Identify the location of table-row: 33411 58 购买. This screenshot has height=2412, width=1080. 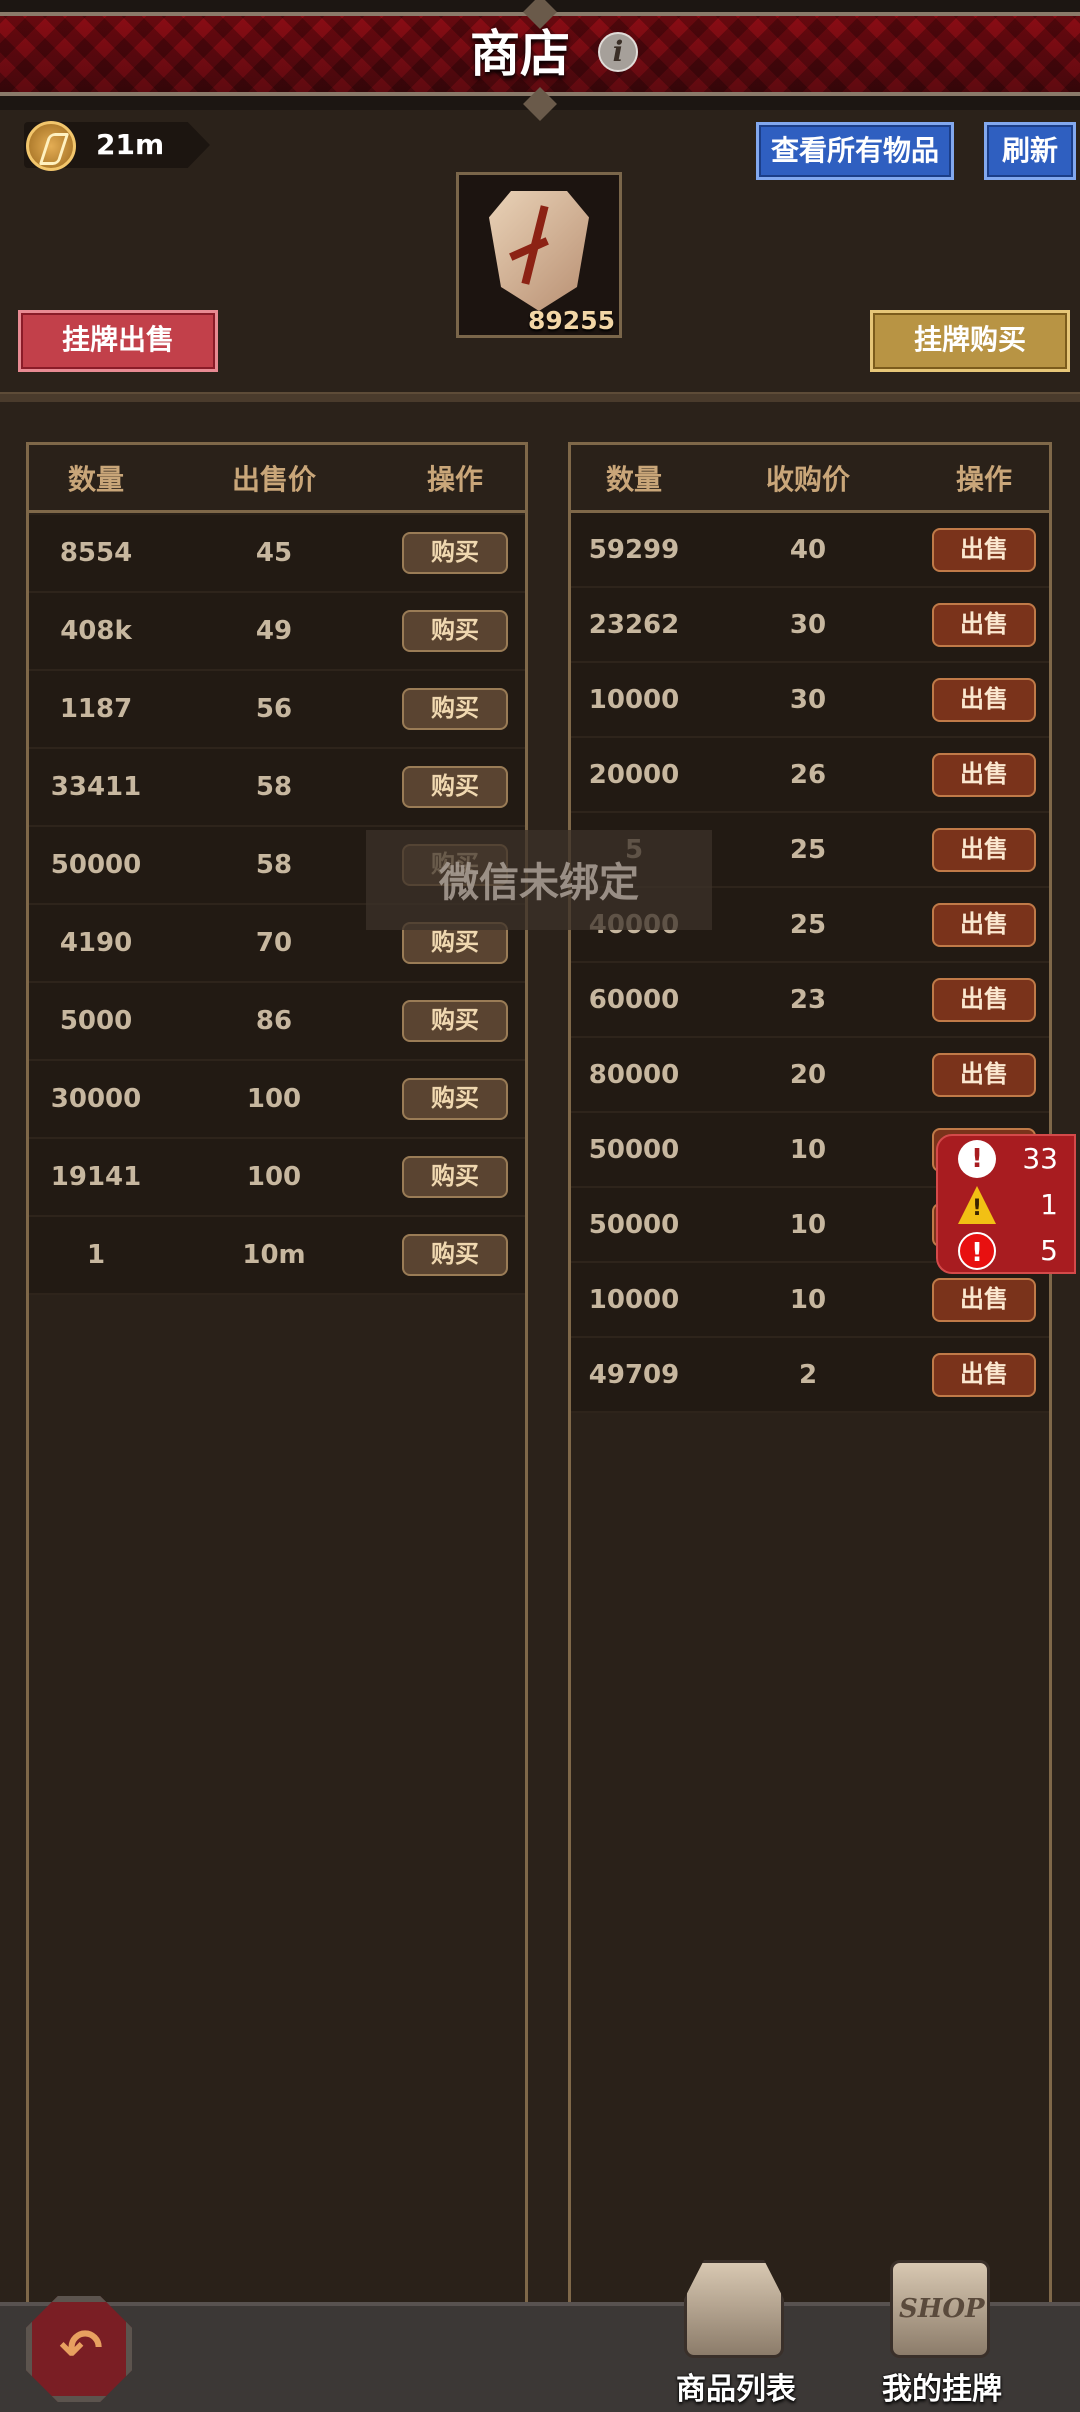
(277, 788).